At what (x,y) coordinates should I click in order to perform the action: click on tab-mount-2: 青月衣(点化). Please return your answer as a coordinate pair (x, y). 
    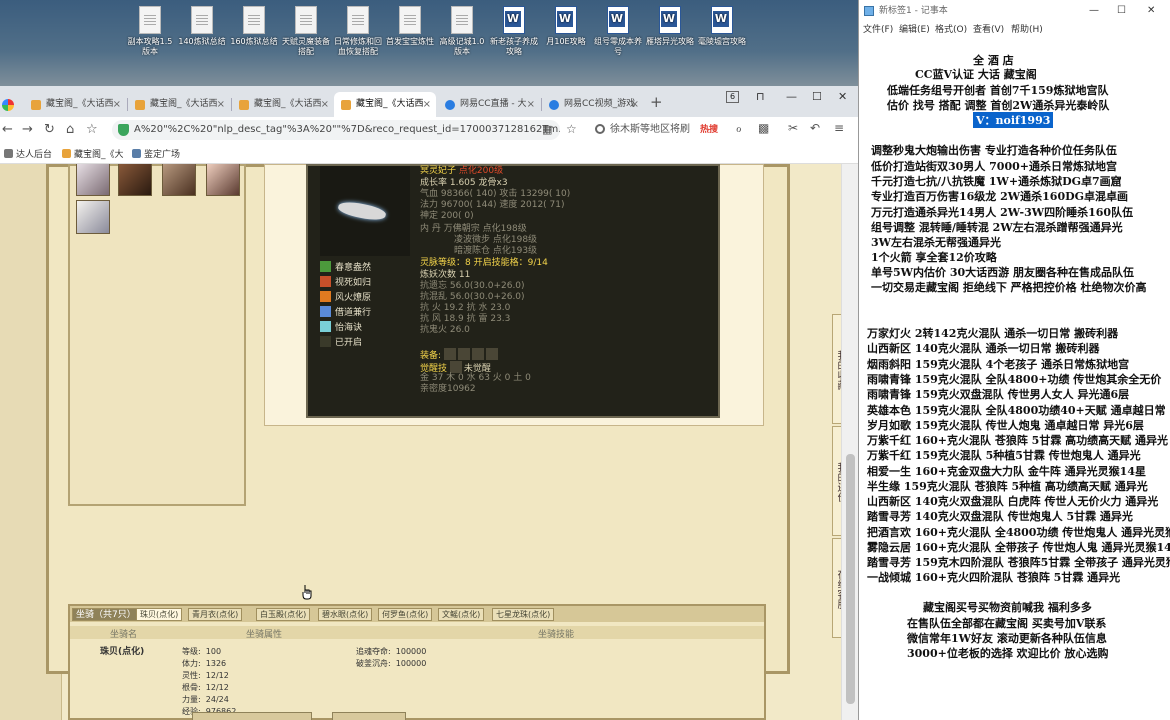
    Looking at the image, I should click on (215, 614).